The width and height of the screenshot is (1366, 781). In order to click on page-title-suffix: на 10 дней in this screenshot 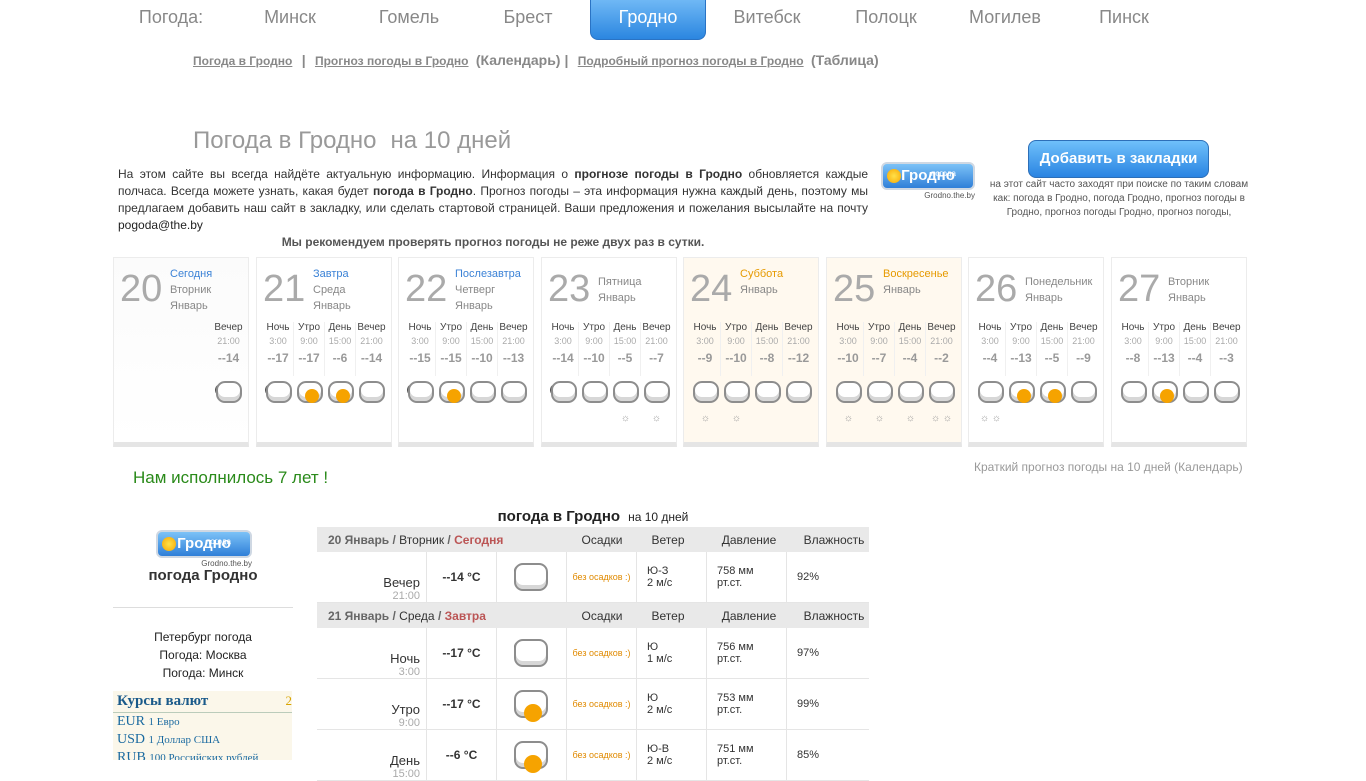, I will do `click(451, 140)`.